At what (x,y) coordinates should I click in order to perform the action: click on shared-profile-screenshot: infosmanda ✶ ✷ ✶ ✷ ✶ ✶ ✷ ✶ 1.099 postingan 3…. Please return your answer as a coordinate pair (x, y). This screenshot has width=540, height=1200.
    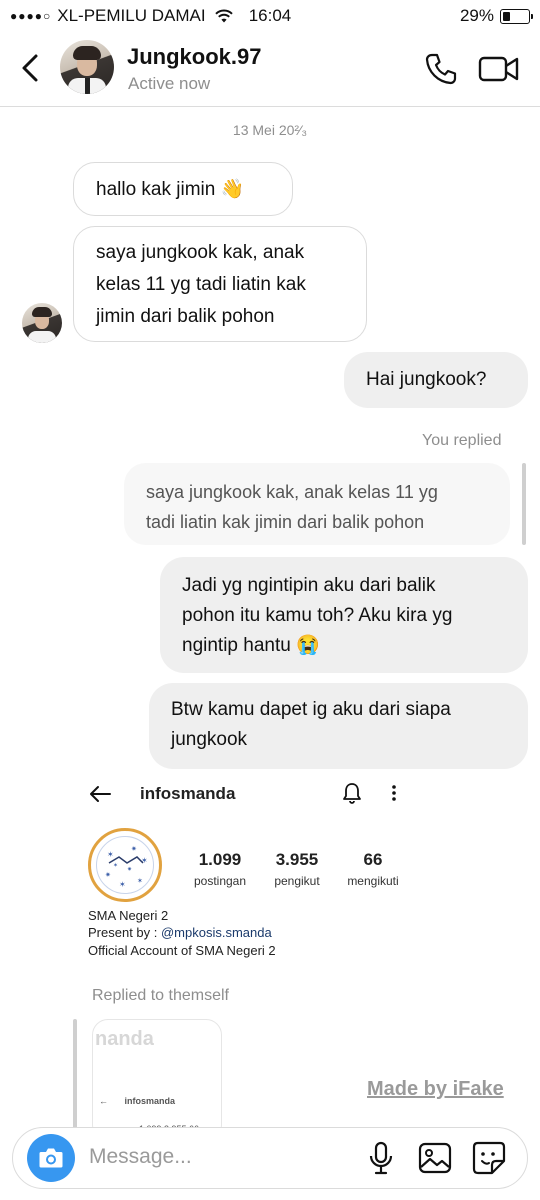
    Looking at the image, I should click on (245, 870).